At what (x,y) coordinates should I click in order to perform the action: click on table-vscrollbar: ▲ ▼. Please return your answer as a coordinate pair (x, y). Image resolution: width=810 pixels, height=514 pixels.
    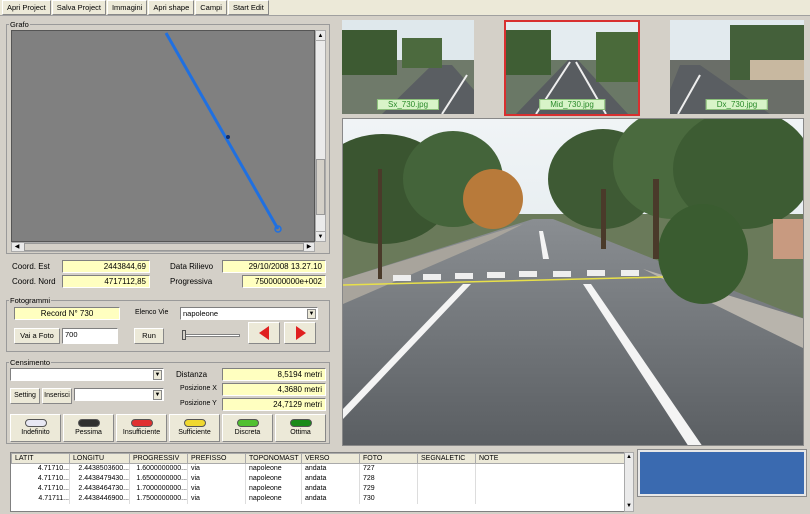
    Looking at the image, I should click on (629, 482).